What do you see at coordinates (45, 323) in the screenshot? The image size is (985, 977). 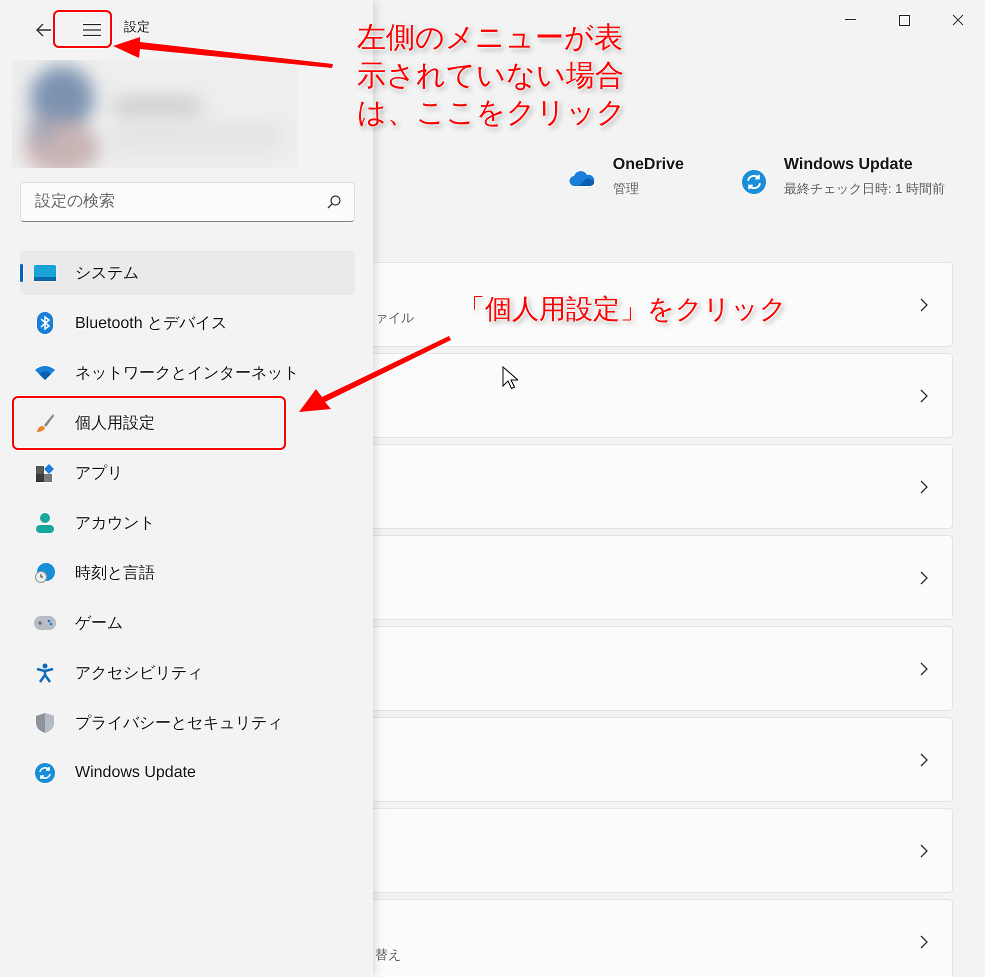 I see `bluetooth-icon` at bounding box center [45, 323].